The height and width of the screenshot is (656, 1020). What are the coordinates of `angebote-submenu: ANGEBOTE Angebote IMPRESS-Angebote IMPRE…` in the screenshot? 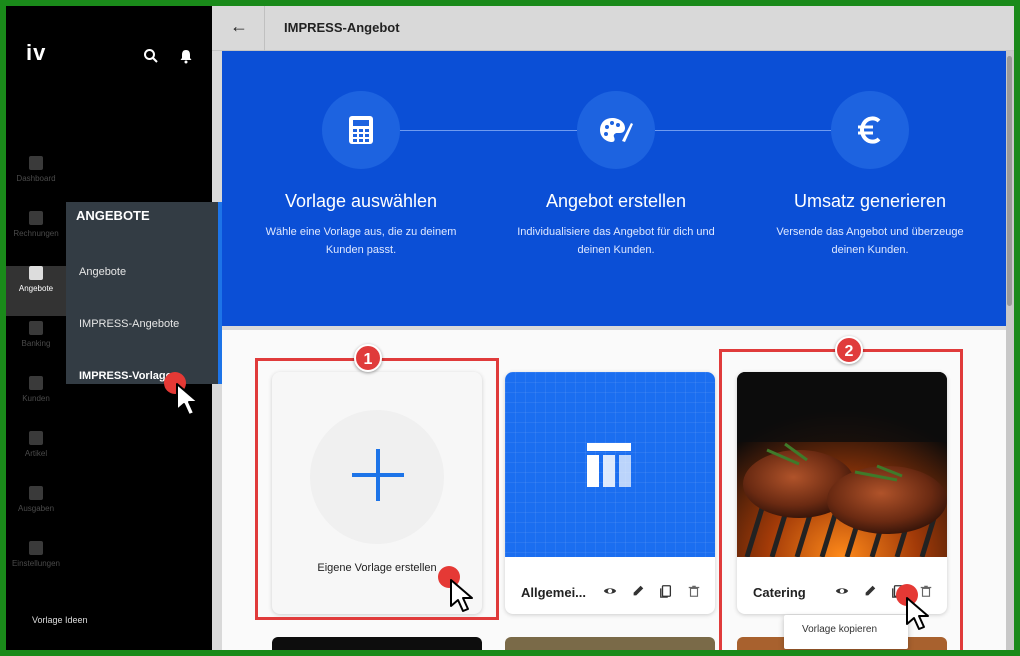 It's located at (144, 293).